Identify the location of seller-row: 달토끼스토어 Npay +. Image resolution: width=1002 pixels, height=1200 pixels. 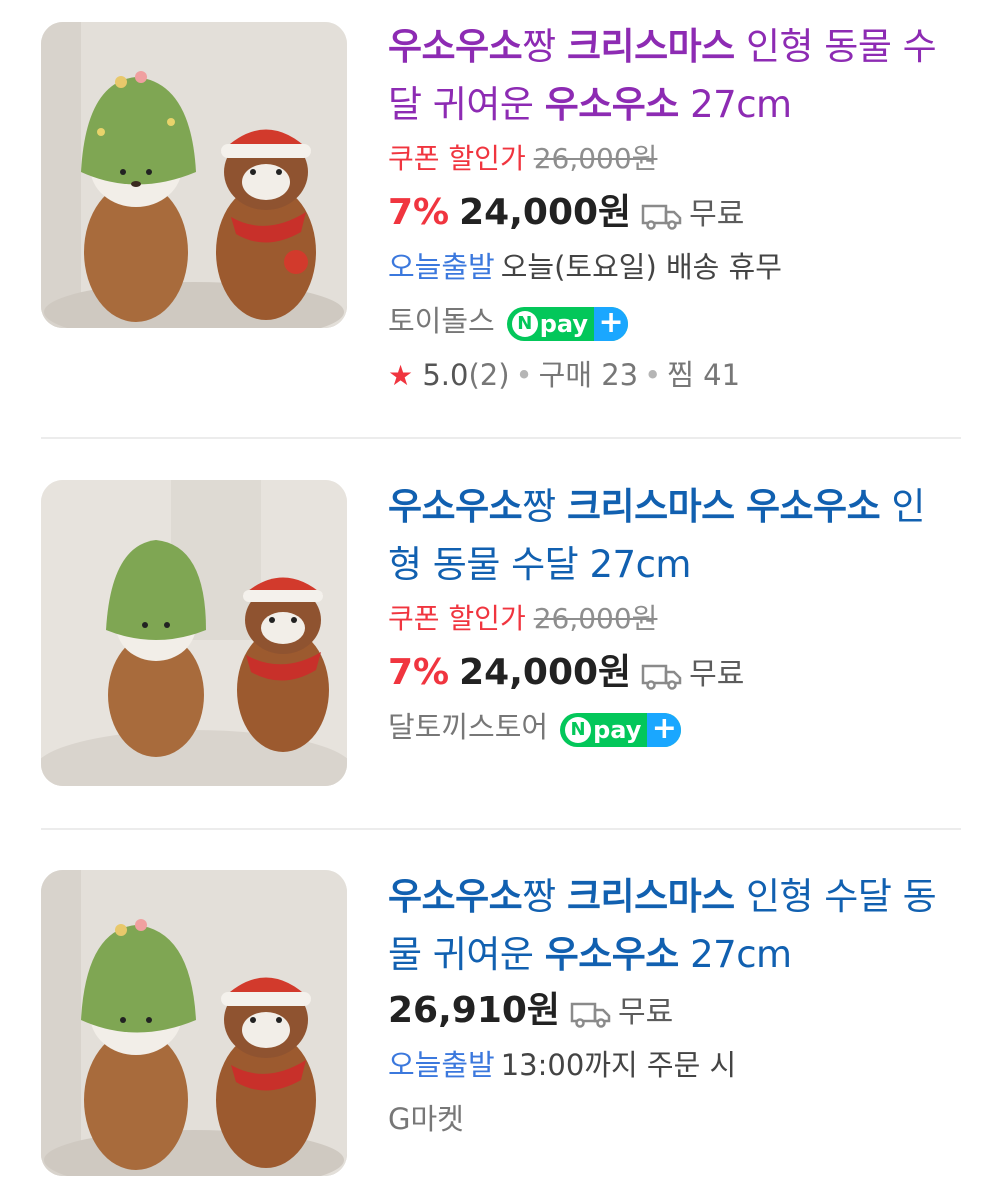
(678, 727).